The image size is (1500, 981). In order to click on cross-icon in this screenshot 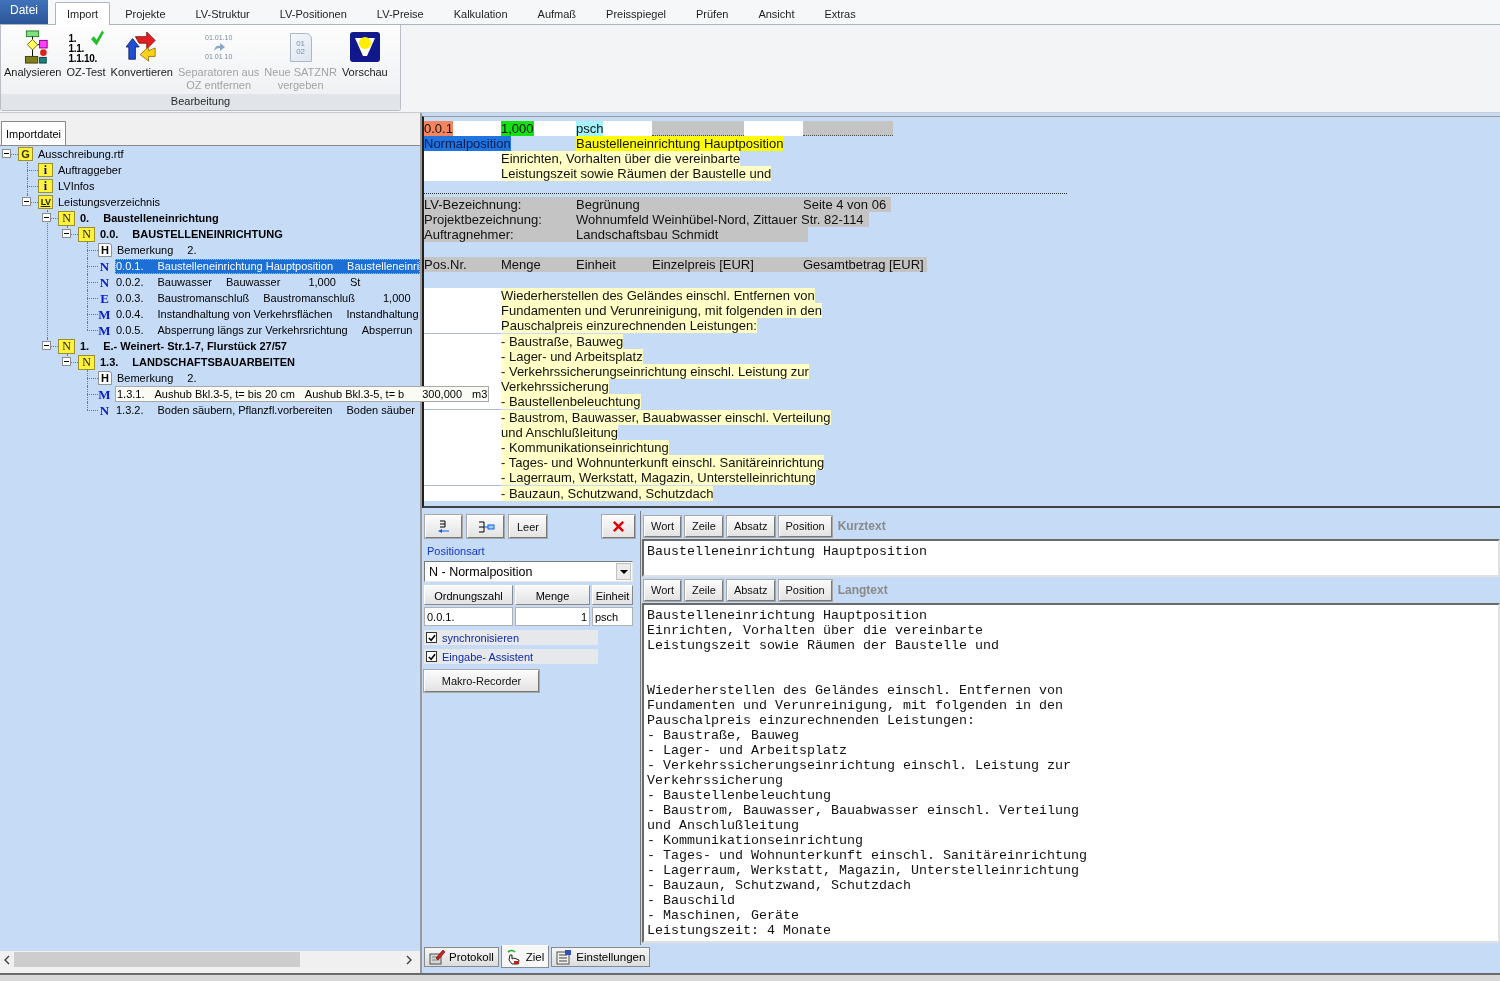, I will do `click(618, 526)`.